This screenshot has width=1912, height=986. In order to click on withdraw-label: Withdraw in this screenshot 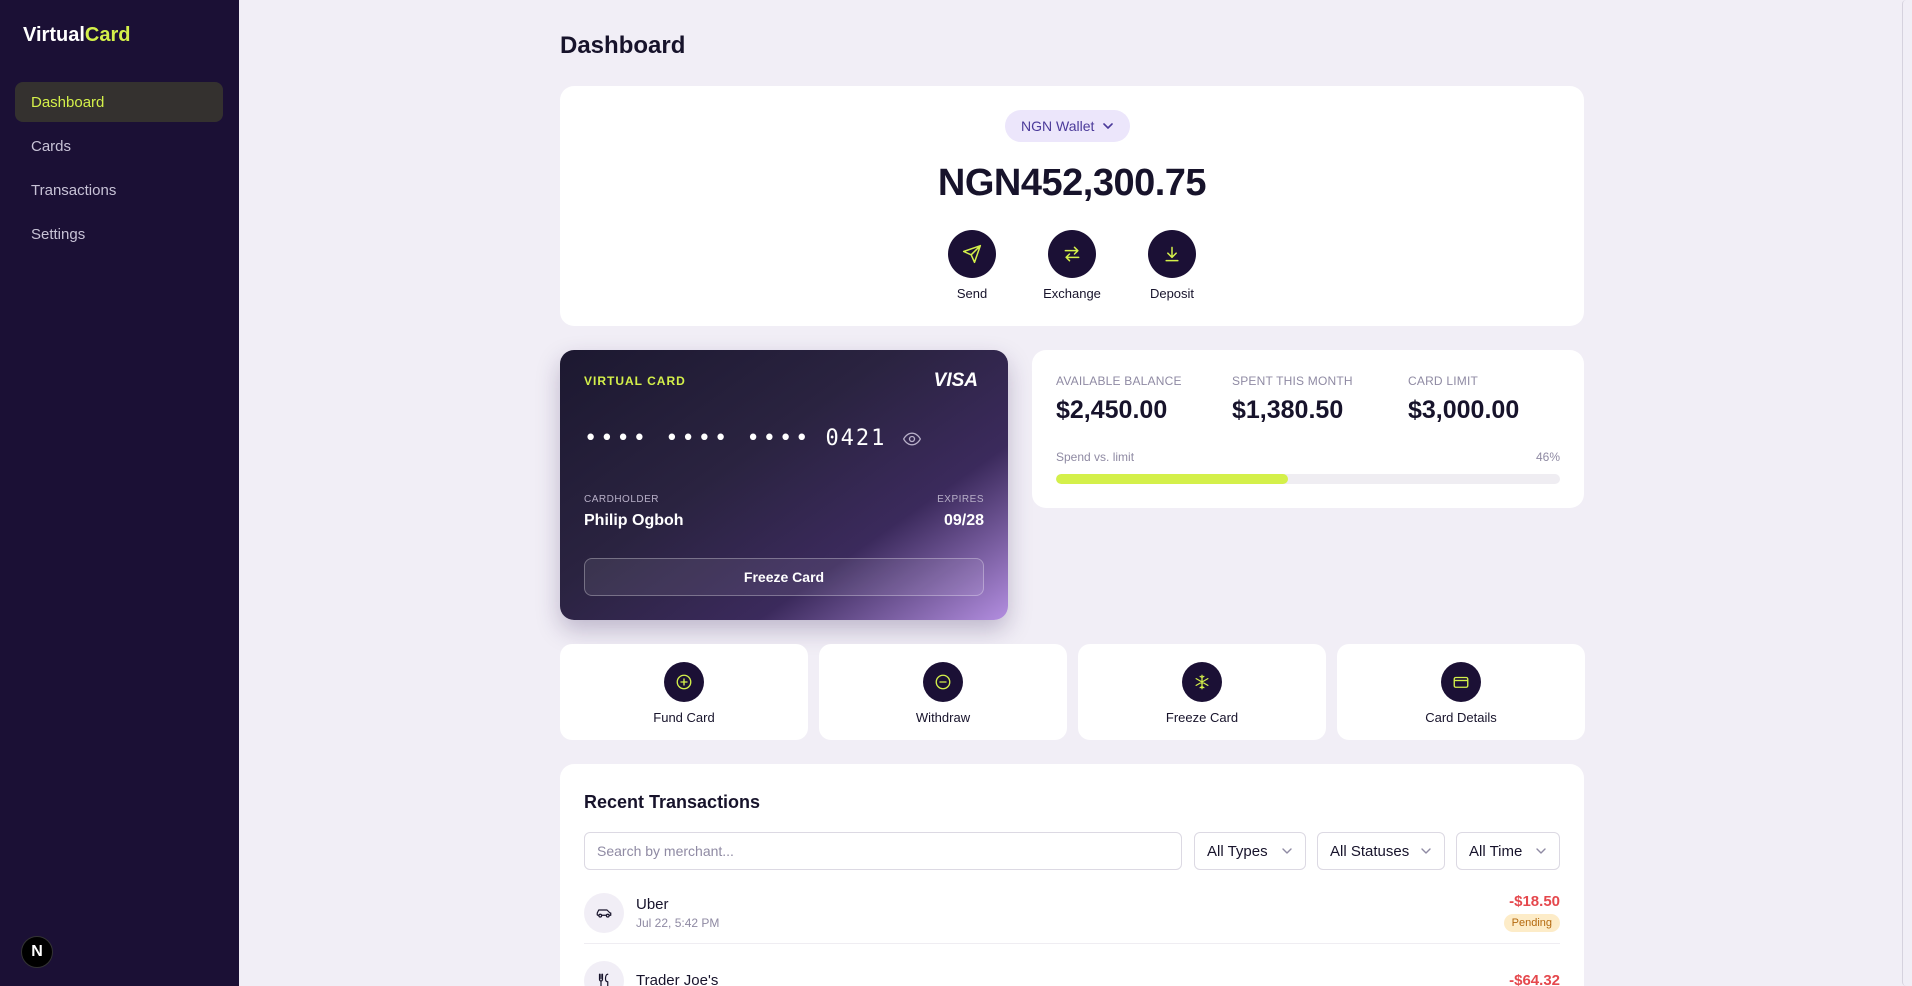, I will do `click(943, 717)`.